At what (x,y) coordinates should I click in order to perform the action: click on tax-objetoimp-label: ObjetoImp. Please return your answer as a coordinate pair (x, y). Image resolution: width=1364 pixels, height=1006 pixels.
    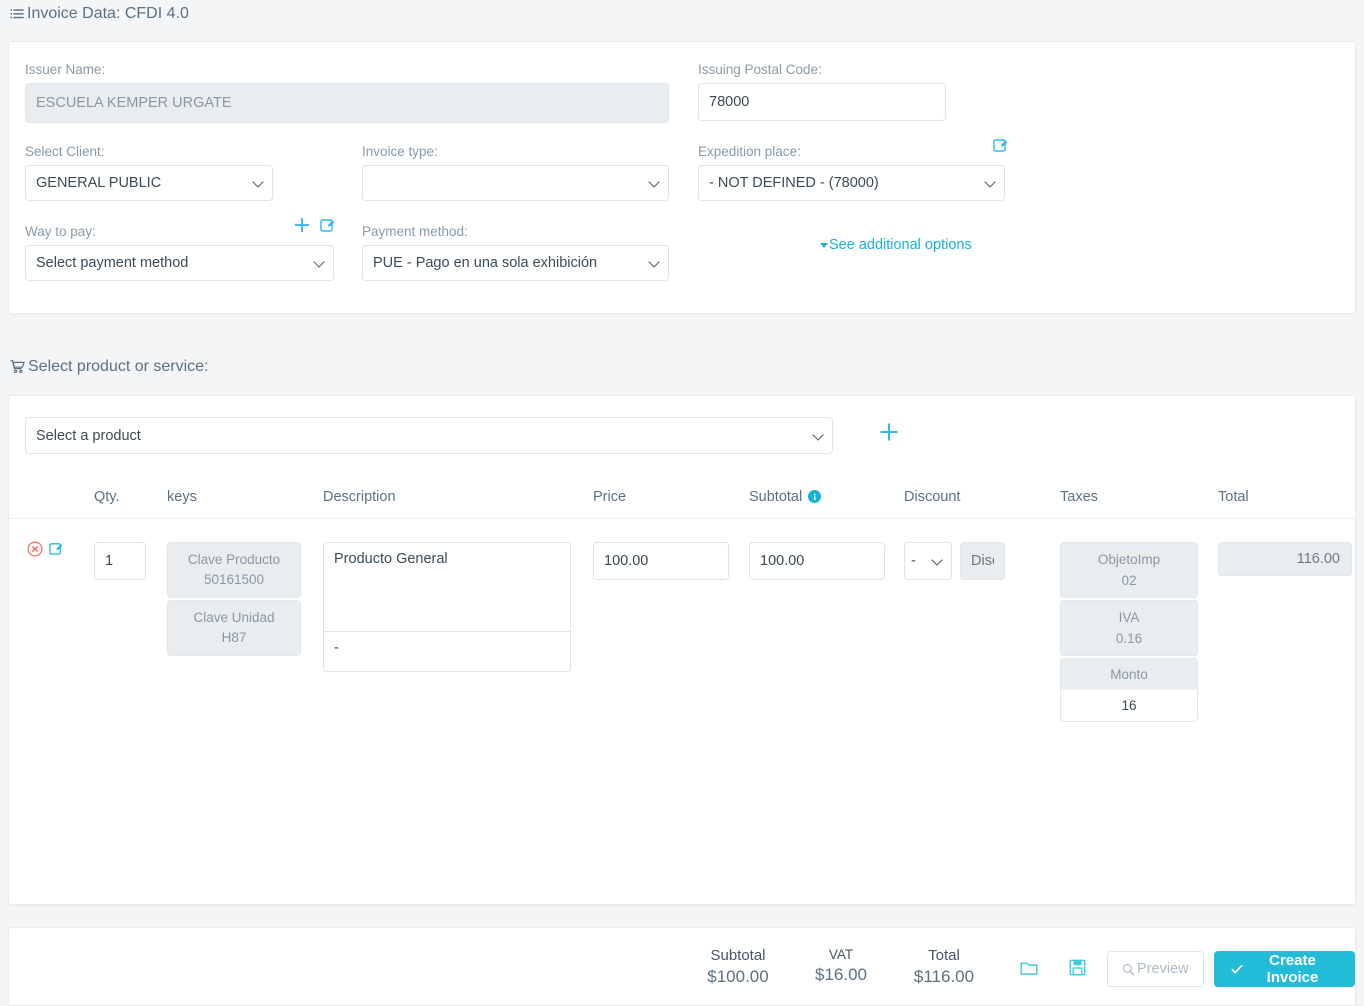
    Looking at the image, I should click on (1129, 559).